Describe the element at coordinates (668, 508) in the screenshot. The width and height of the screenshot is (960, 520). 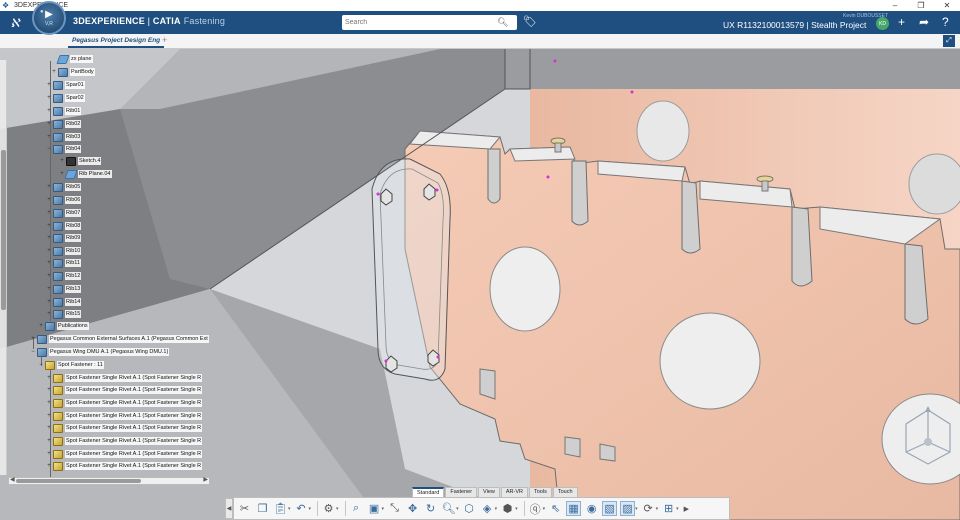
I see `layout-icon: ⊞` at that location.